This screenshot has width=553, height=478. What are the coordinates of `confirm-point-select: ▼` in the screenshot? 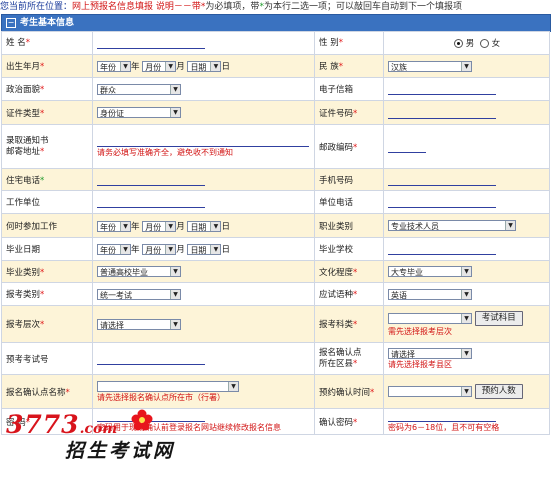 It's located at (168, 386).